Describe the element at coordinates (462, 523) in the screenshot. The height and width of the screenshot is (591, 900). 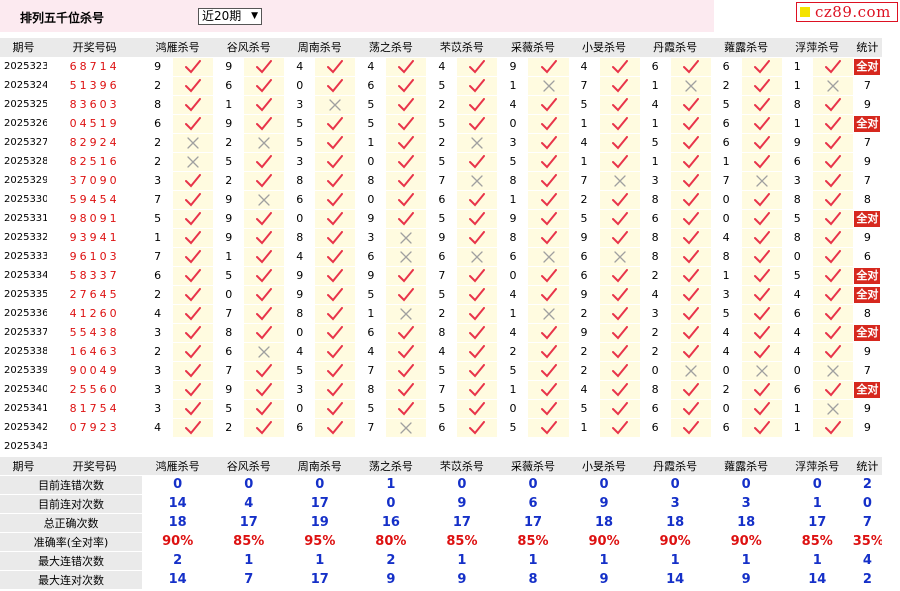
I see `stats-value: 17` at that location.